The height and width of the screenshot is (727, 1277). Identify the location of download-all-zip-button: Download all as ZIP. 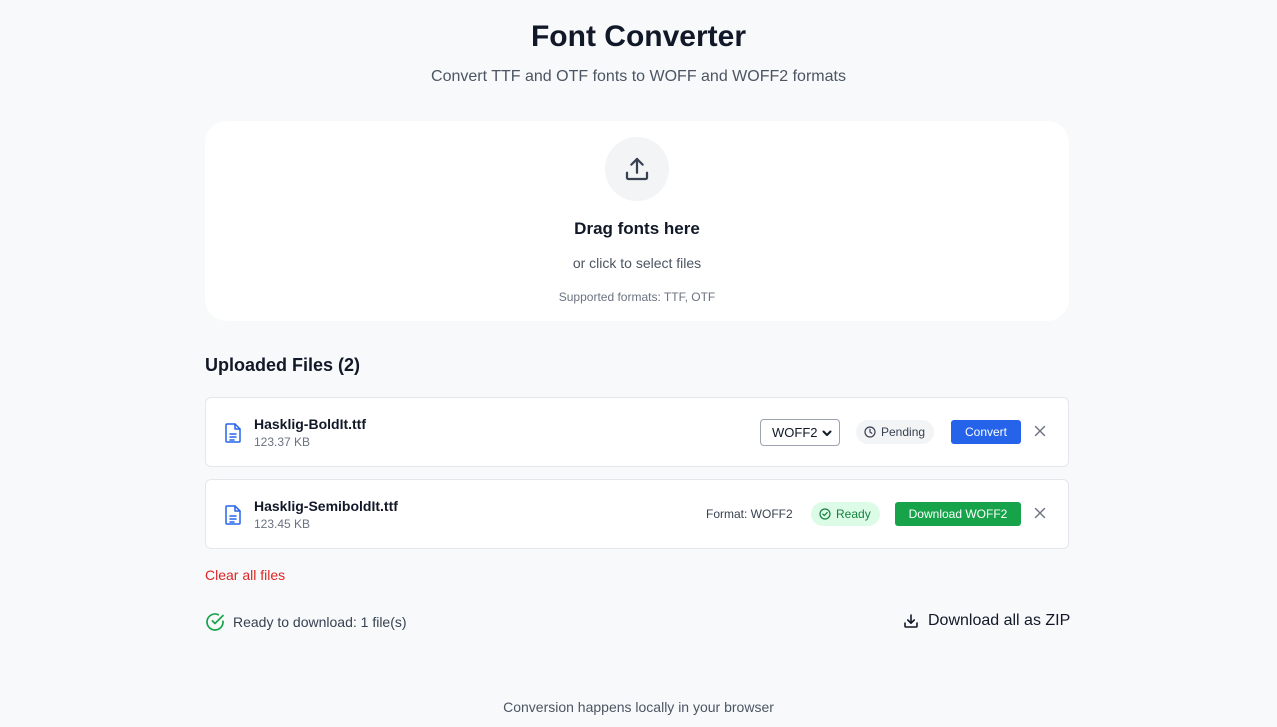
(986, 621).